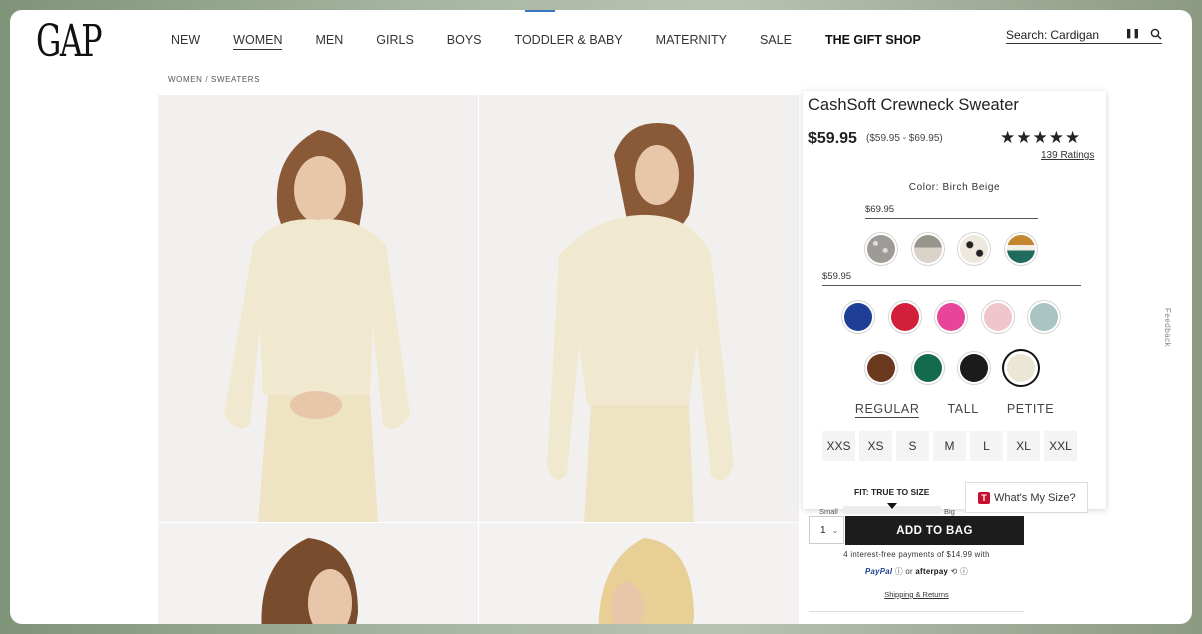 The image size is (1202, 634). I want to click on fit-big-label: Big, so click(949, 511).